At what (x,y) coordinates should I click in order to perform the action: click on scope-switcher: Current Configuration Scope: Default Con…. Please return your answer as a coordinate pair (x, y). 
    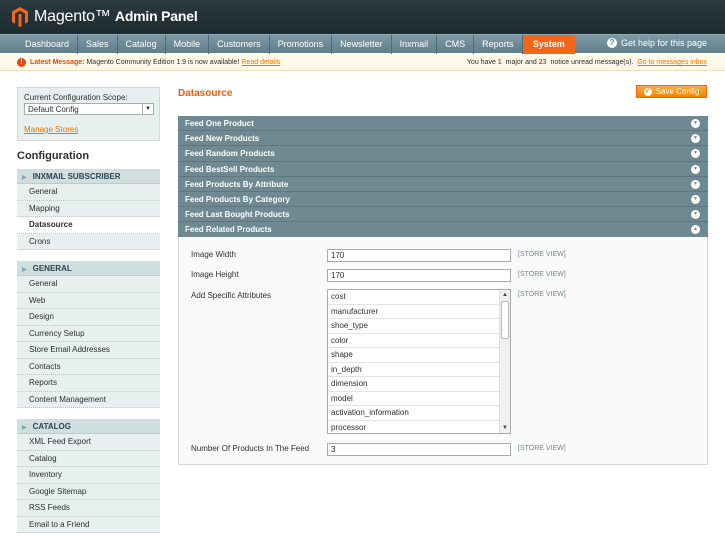
    Looking at the image, I should click on (88, 114).